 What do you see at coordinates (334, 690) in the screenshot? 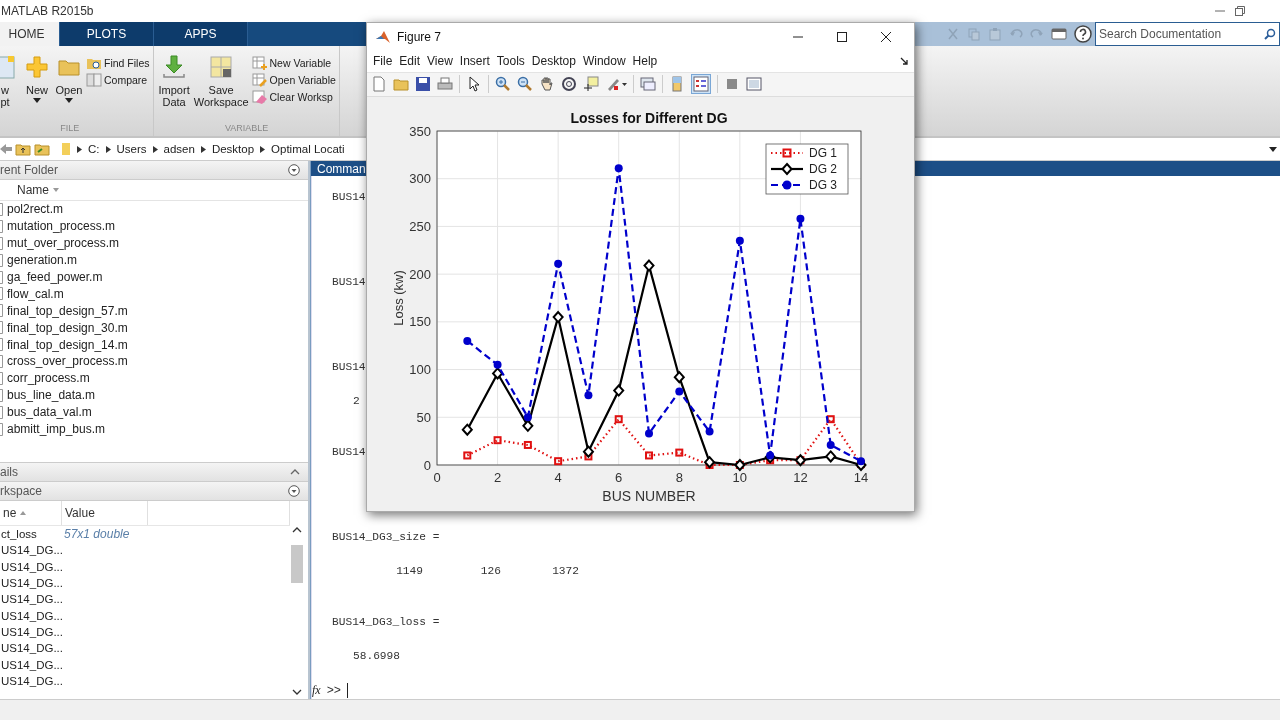
I see `command-prompt: >>` at bounding box center [334, 690].